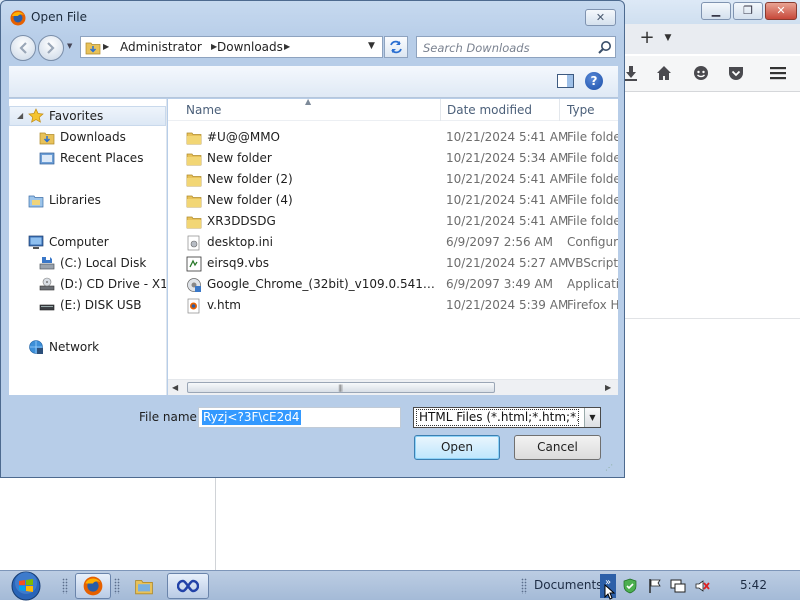 The height and width of the screenshot is (603, 800). What do you see at coordinates (716, 11) in the screenshot?
I see `minimize-button: ▁` at bounding box center [716, 11].